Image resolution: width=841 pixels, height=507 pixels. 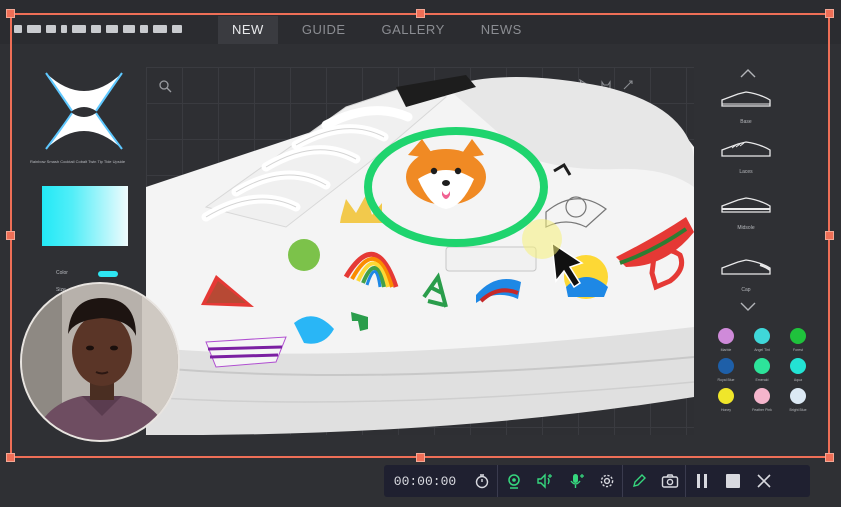 I want to click on shoe-laces-icon, so click(x=746, y=149).